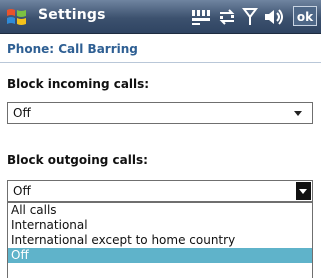  What do you see at coordinates (160, 191) in the screenshot?
I see `block-outgoing-select: Off` at bounding box center [160, 191].